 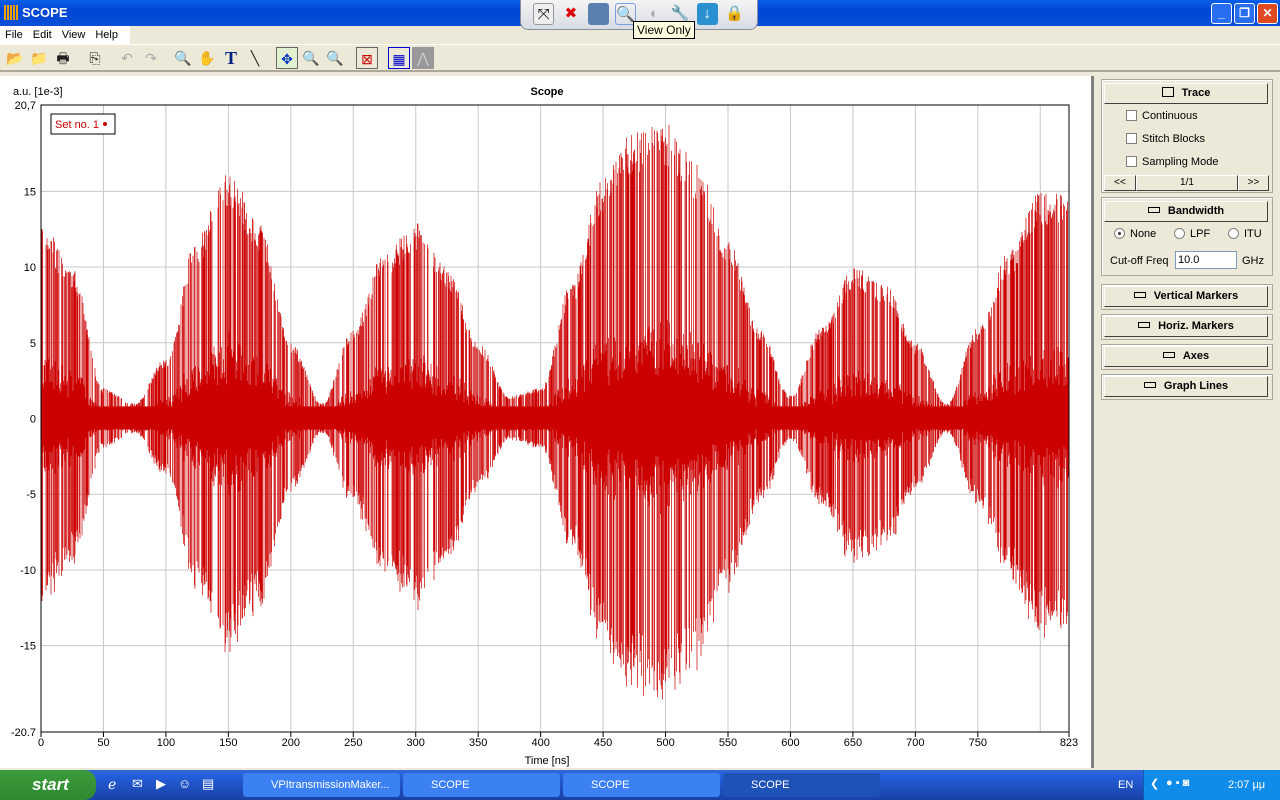 I want to click on trace-toggle-button: Trace, so click(x=1186, y=93).